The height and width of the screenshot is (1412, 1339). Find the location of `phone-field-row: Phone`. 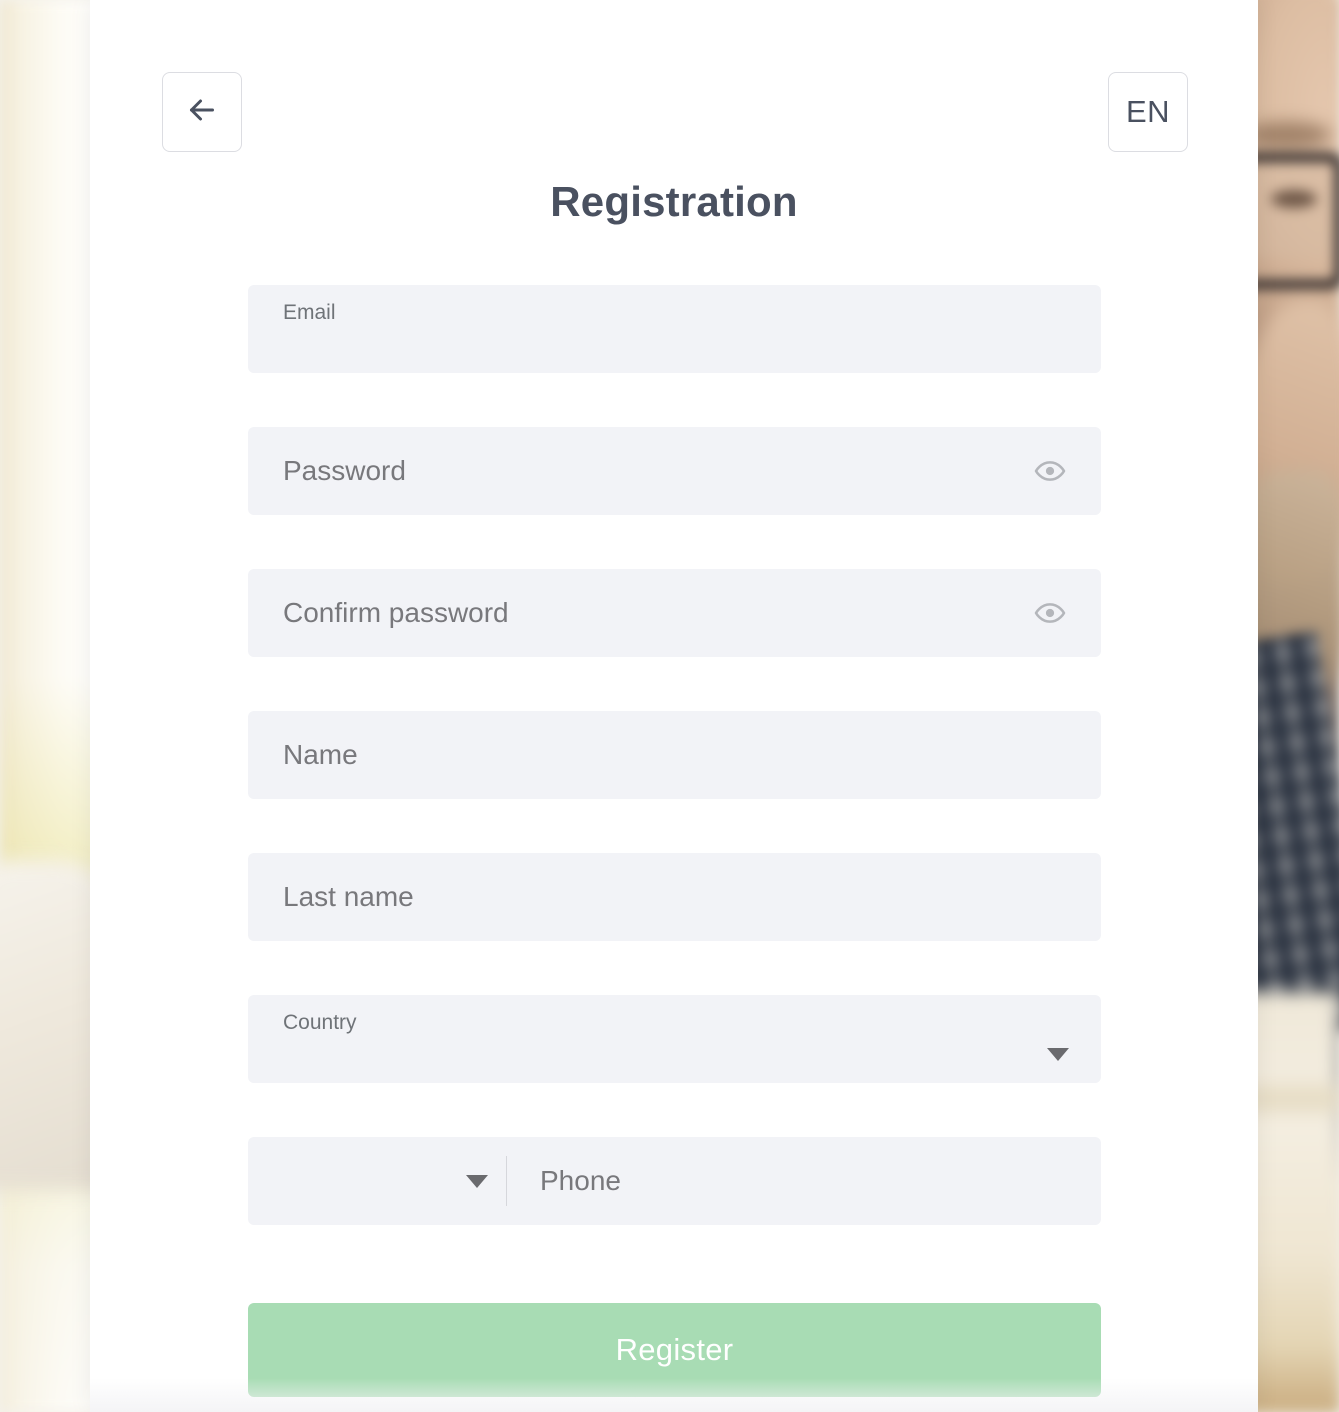

phone-field-row: Phone is located at coordinates (674, 1181).